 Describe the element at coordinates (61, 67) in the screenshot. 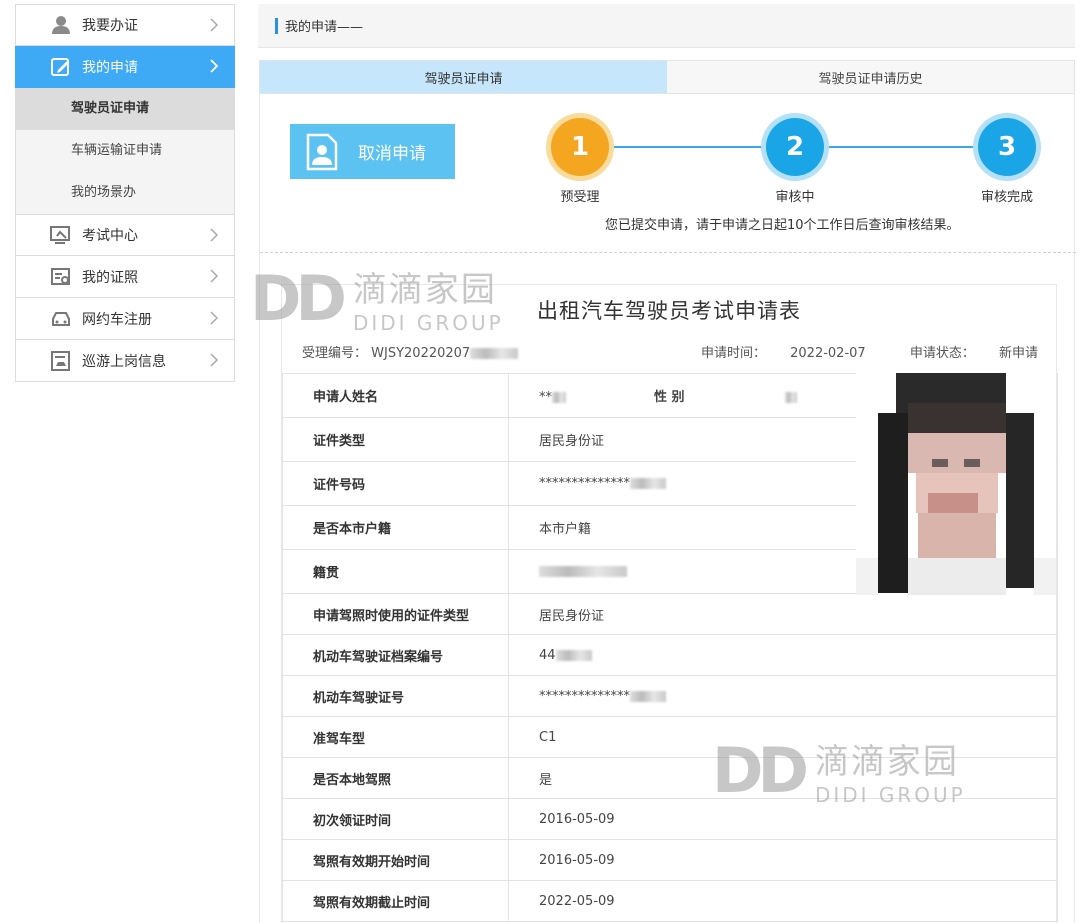

I see `edit-icon` at that location.